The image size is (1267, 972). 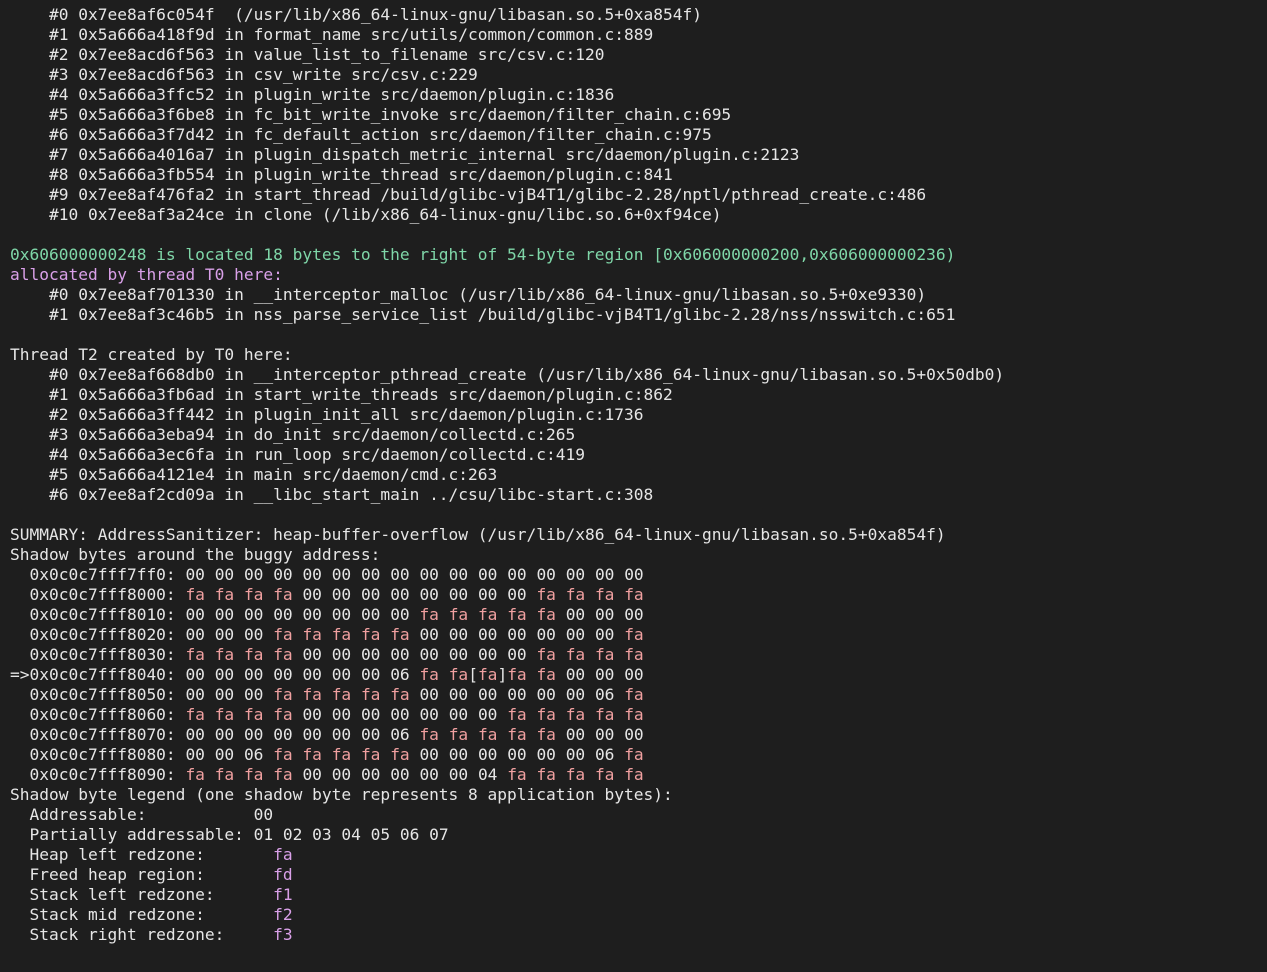 What do you see at coordinates (93, 574) in the screenshot?
I see `shadow-address: 0x0c0c7fff7ff0:` at bounding box center [93, 574].